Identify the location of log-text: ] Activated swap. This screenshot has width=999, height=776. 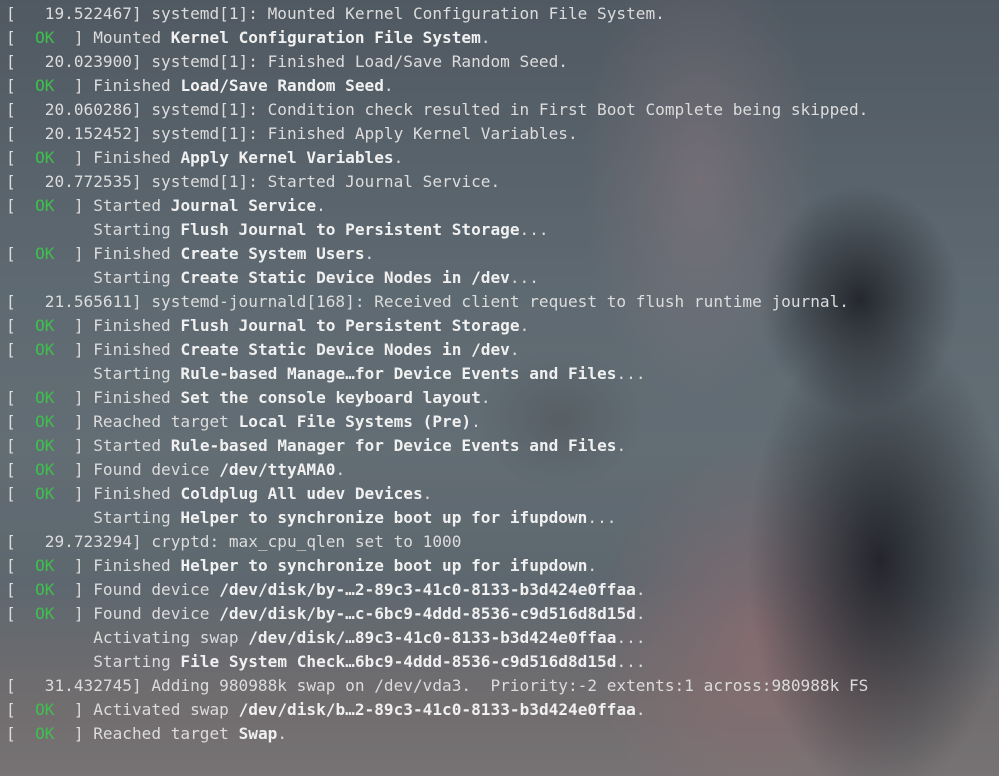
(146, 709).